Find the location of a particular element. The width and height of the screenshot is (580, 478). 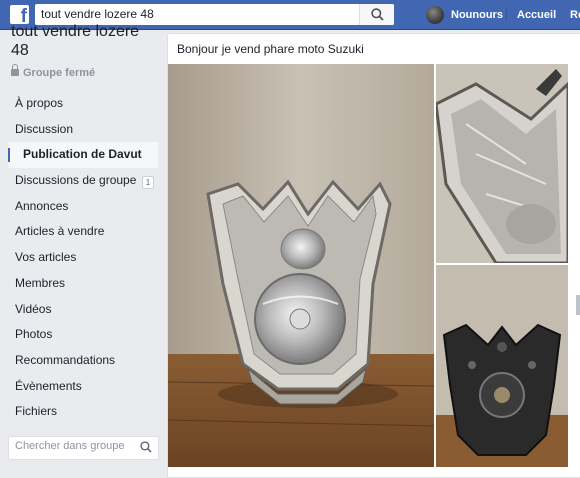

avatar is located at coordinates (435, 15).